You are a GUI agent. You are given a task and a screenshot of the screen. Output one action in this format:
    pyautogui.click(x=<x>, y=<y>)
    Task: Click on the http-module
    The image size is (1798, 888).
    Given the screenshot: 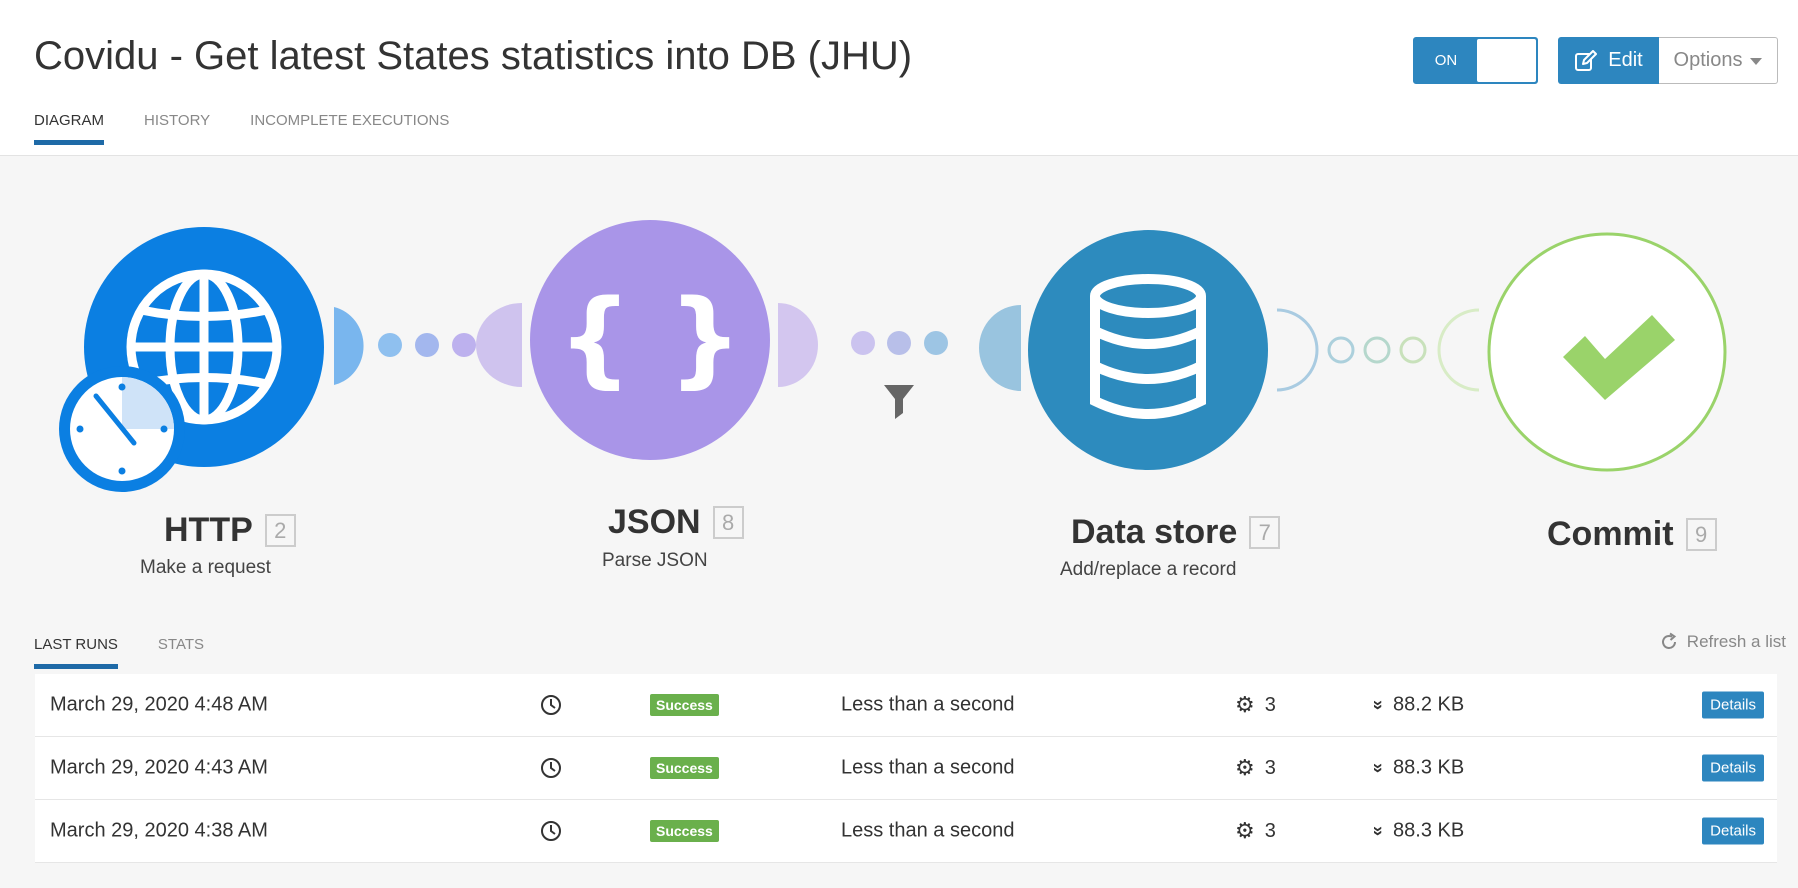 What is the action you would take?
    pyautogui.click(x=191, y=359)
    